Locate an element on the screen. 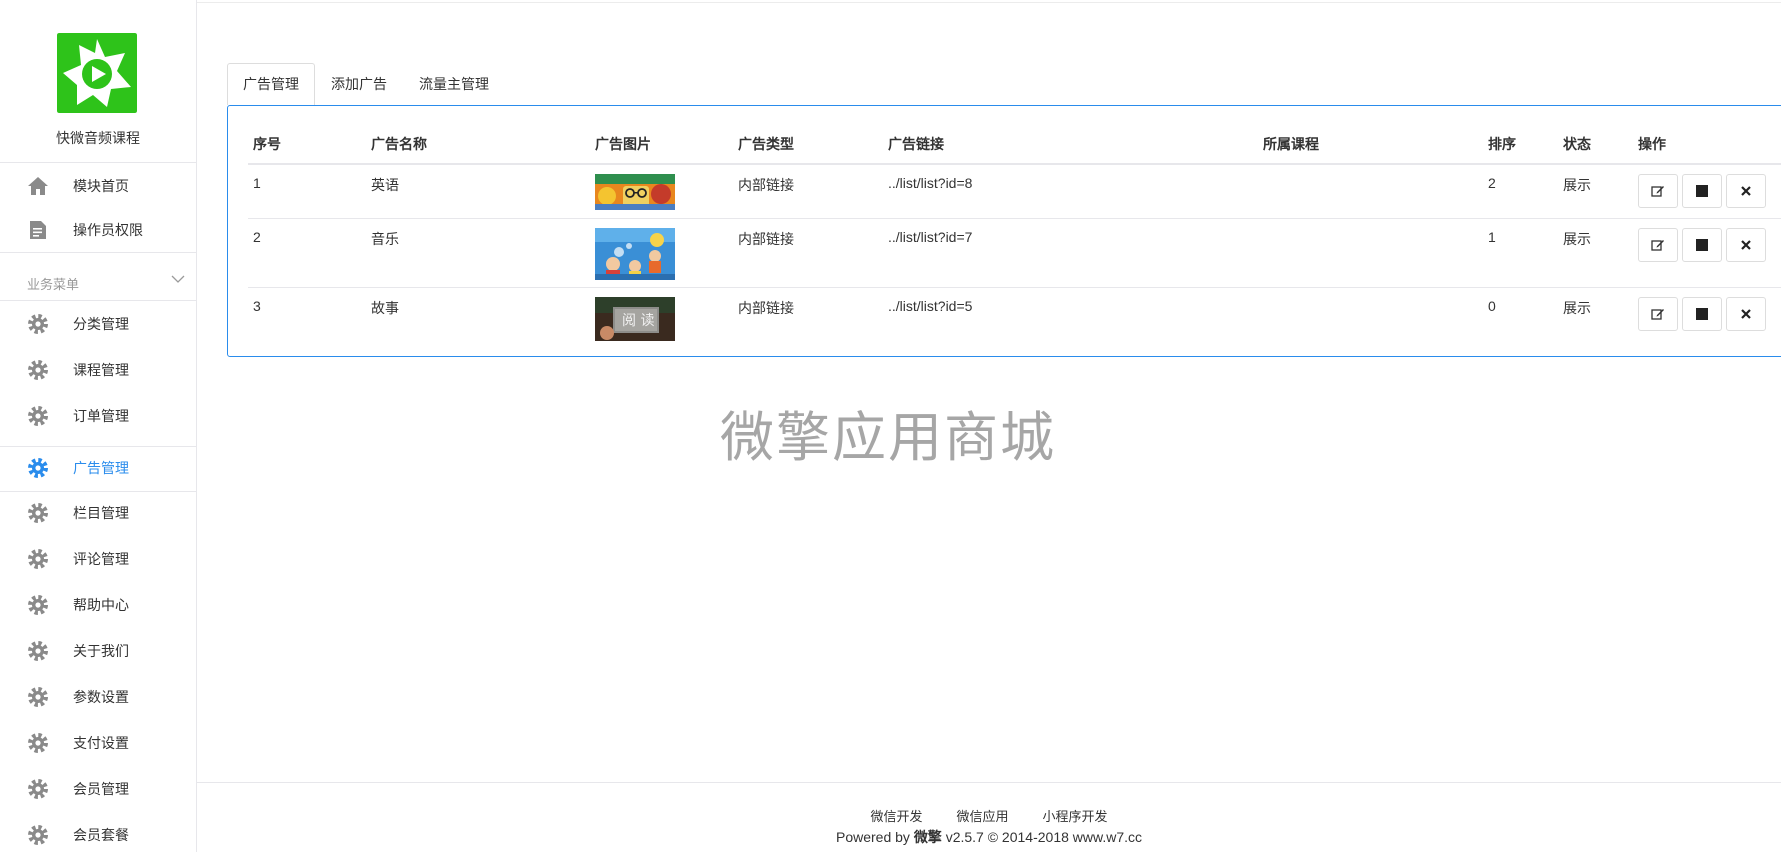 The height and width of the screenshot is (857, 1781). footer-link-wechat-dev: 微信开发 is located at coordinates (896, 815).